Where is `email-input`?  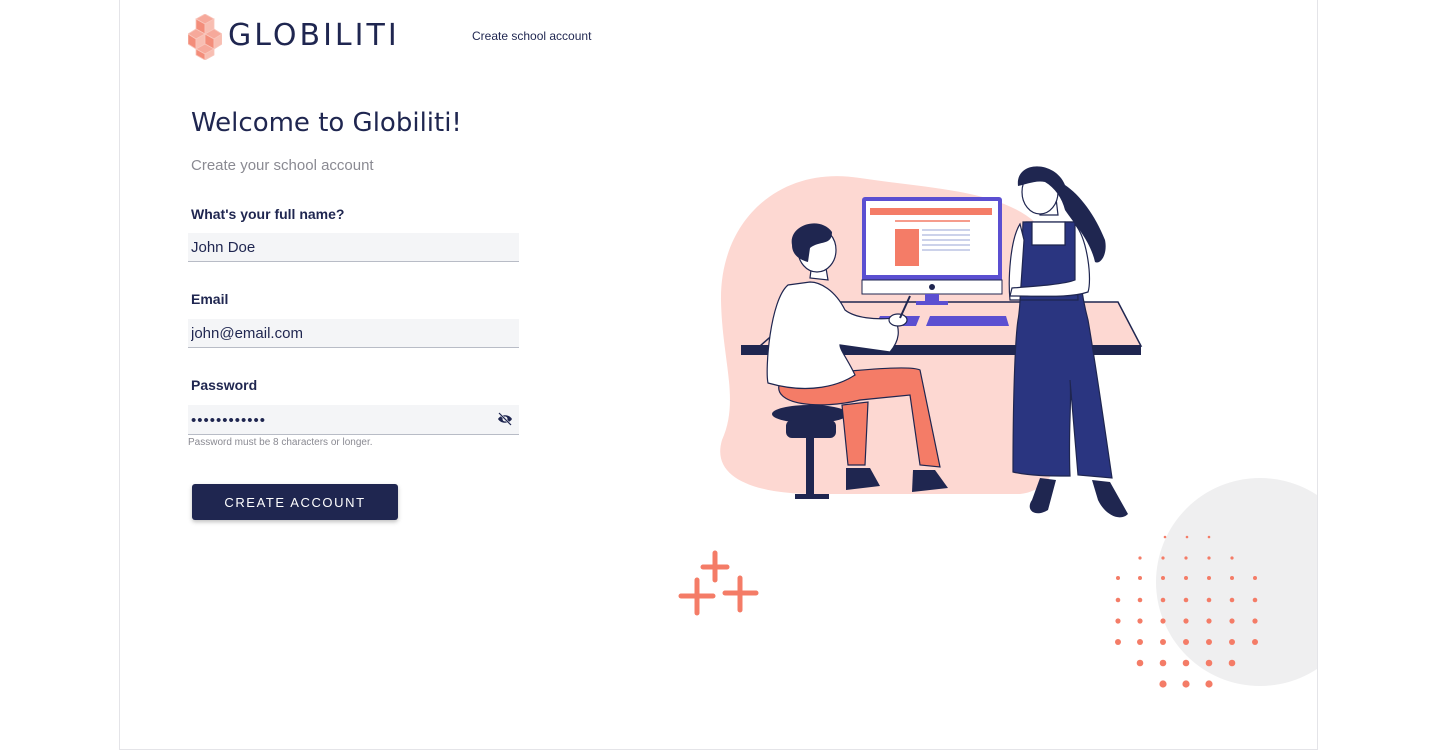
email-input is located at coordinates (353, 333).